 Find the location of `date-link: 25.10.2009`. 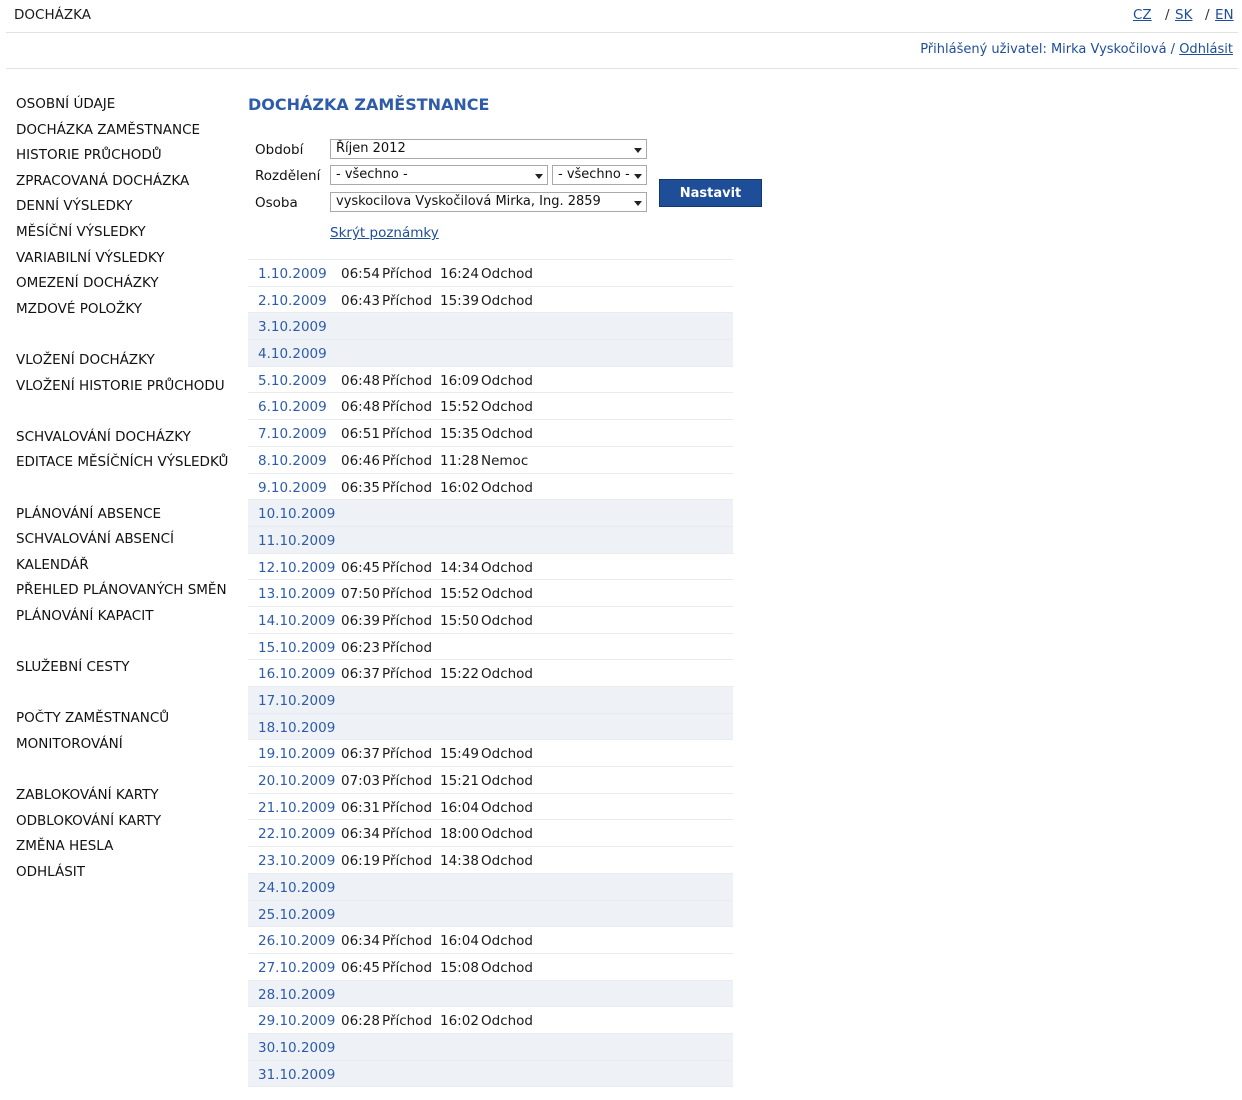

date-link: 25.10.2009 is located at coordinates (296, 915).